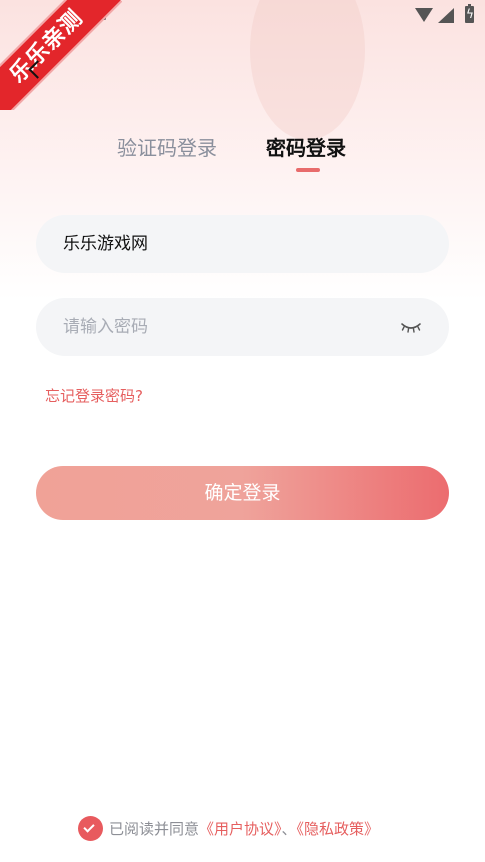 Image resolution: width=485 pixels, height=862 pixels. Describe the element at coordinates (240, 829) in the screenshot. I see `user-agreement-link: 《用户协议》` at that location.